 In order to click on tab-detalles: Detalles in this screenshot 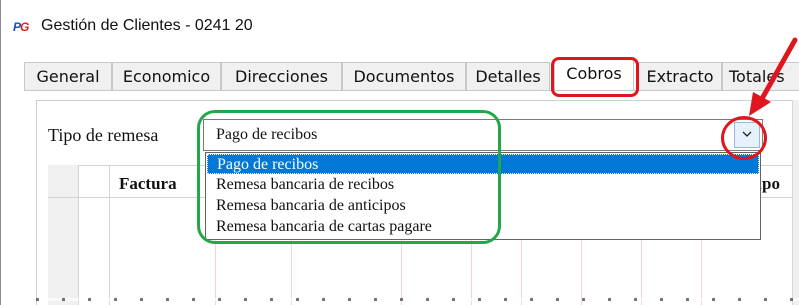, I will do `click(508, 76)`.